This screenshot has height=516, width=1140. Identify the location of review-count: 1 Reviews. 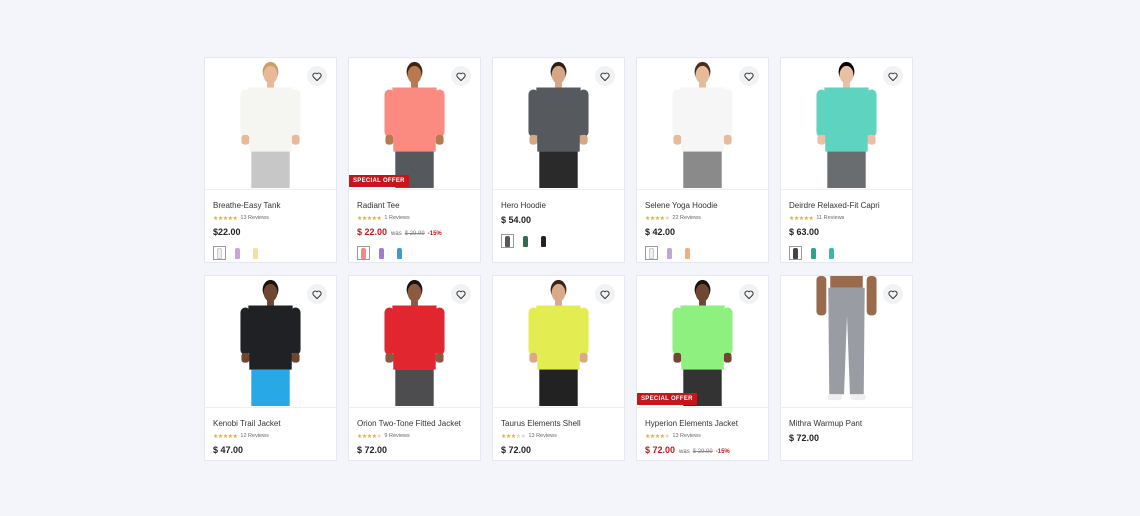
(396, 218).